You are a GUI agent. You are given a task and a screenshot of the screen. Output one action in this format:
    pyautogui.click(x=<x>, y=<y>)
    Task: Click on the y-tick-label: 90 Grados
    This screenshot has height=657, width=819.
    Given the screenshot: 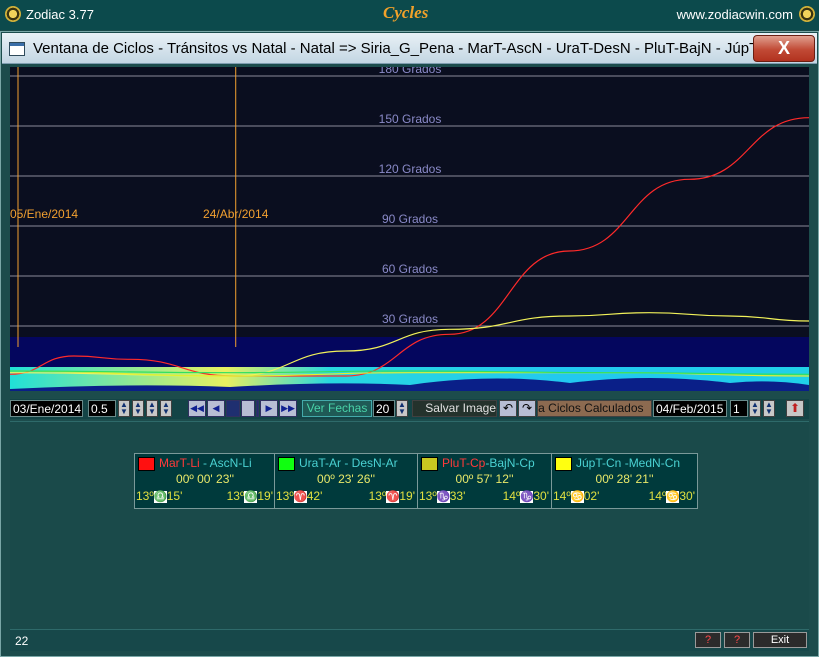 What is the action you would take?
    pyautogui.click(x=410, y=219)
    